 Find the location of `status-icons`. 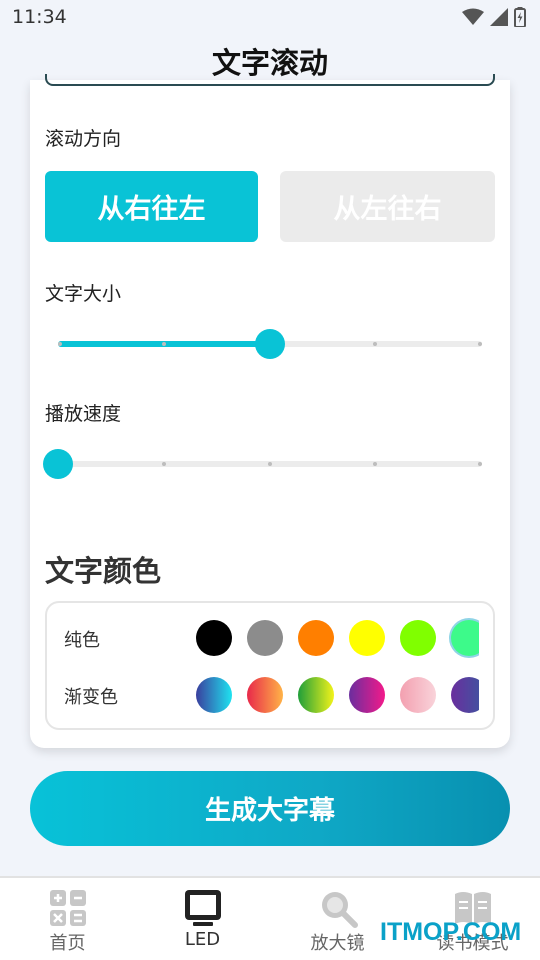

status-icons is located at coordinates (494, 17).